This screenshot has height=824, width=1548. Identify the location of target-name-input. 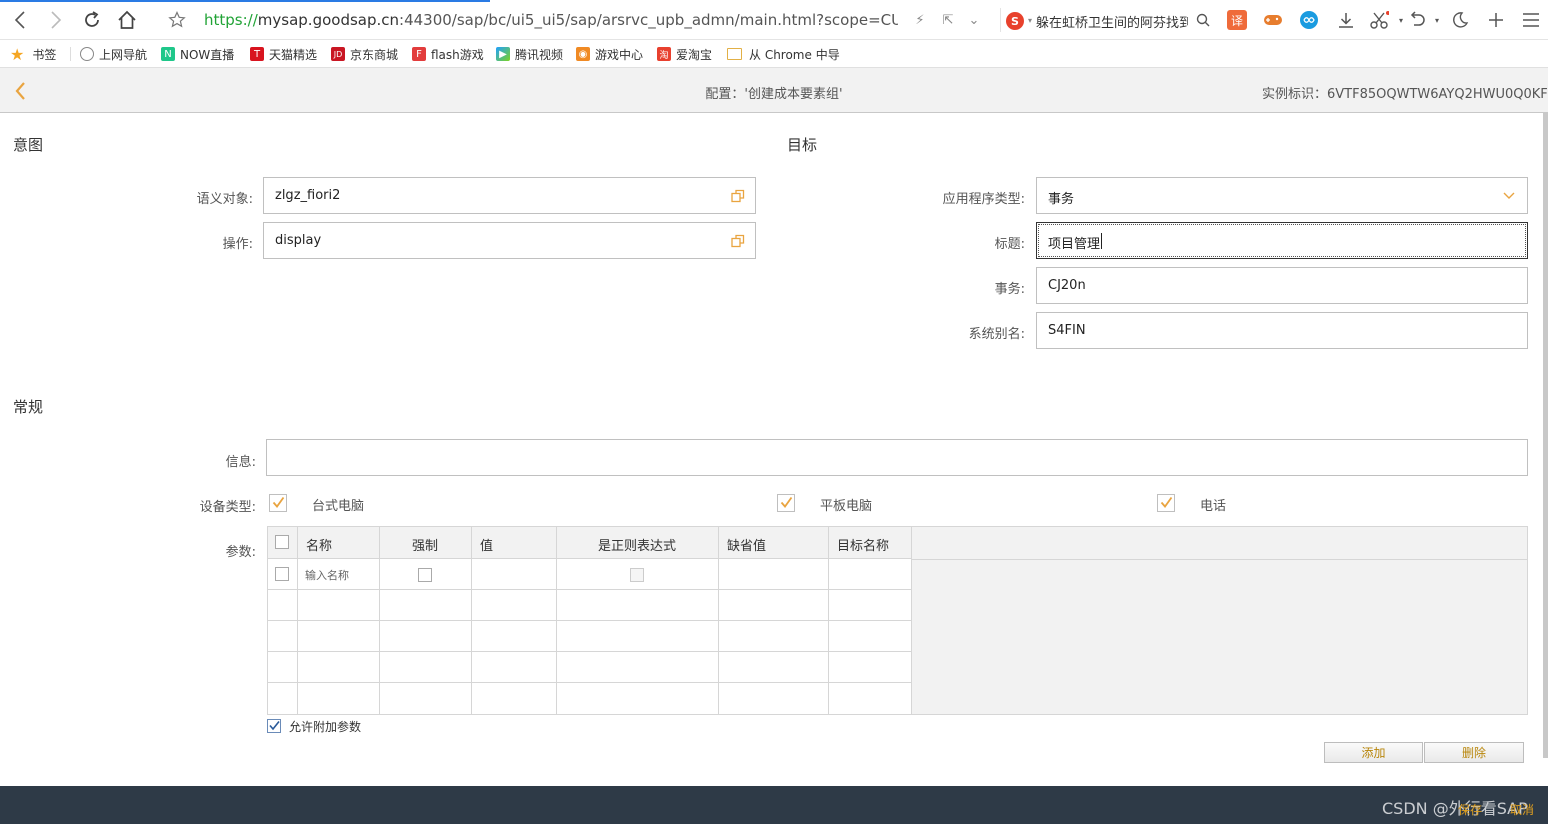
(870, 574).